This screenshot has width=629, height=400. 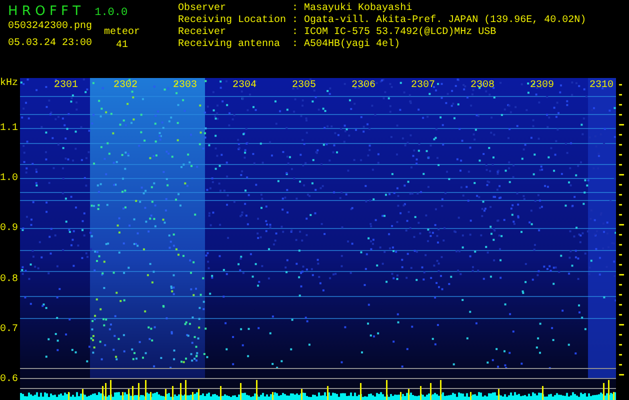 I want to click on version-label: 1.0.0, so click(x=111, y=13).